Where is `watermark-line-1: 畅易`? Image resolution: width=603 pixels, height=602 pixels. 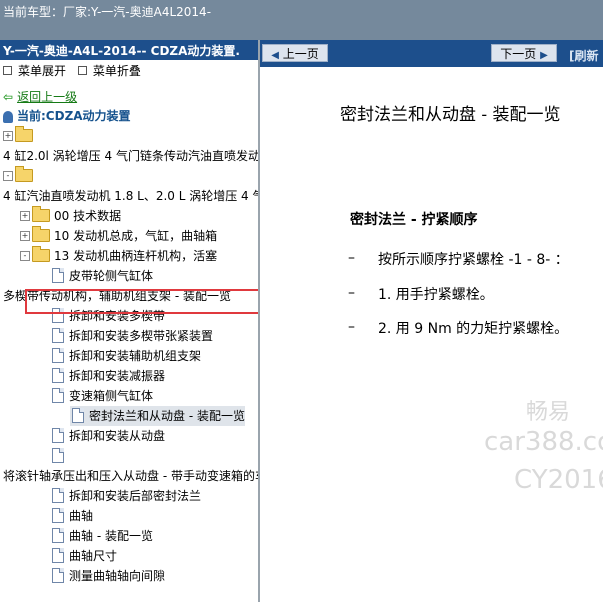
watermark-line-1: 畅易 is located at coordinates (548, 412).